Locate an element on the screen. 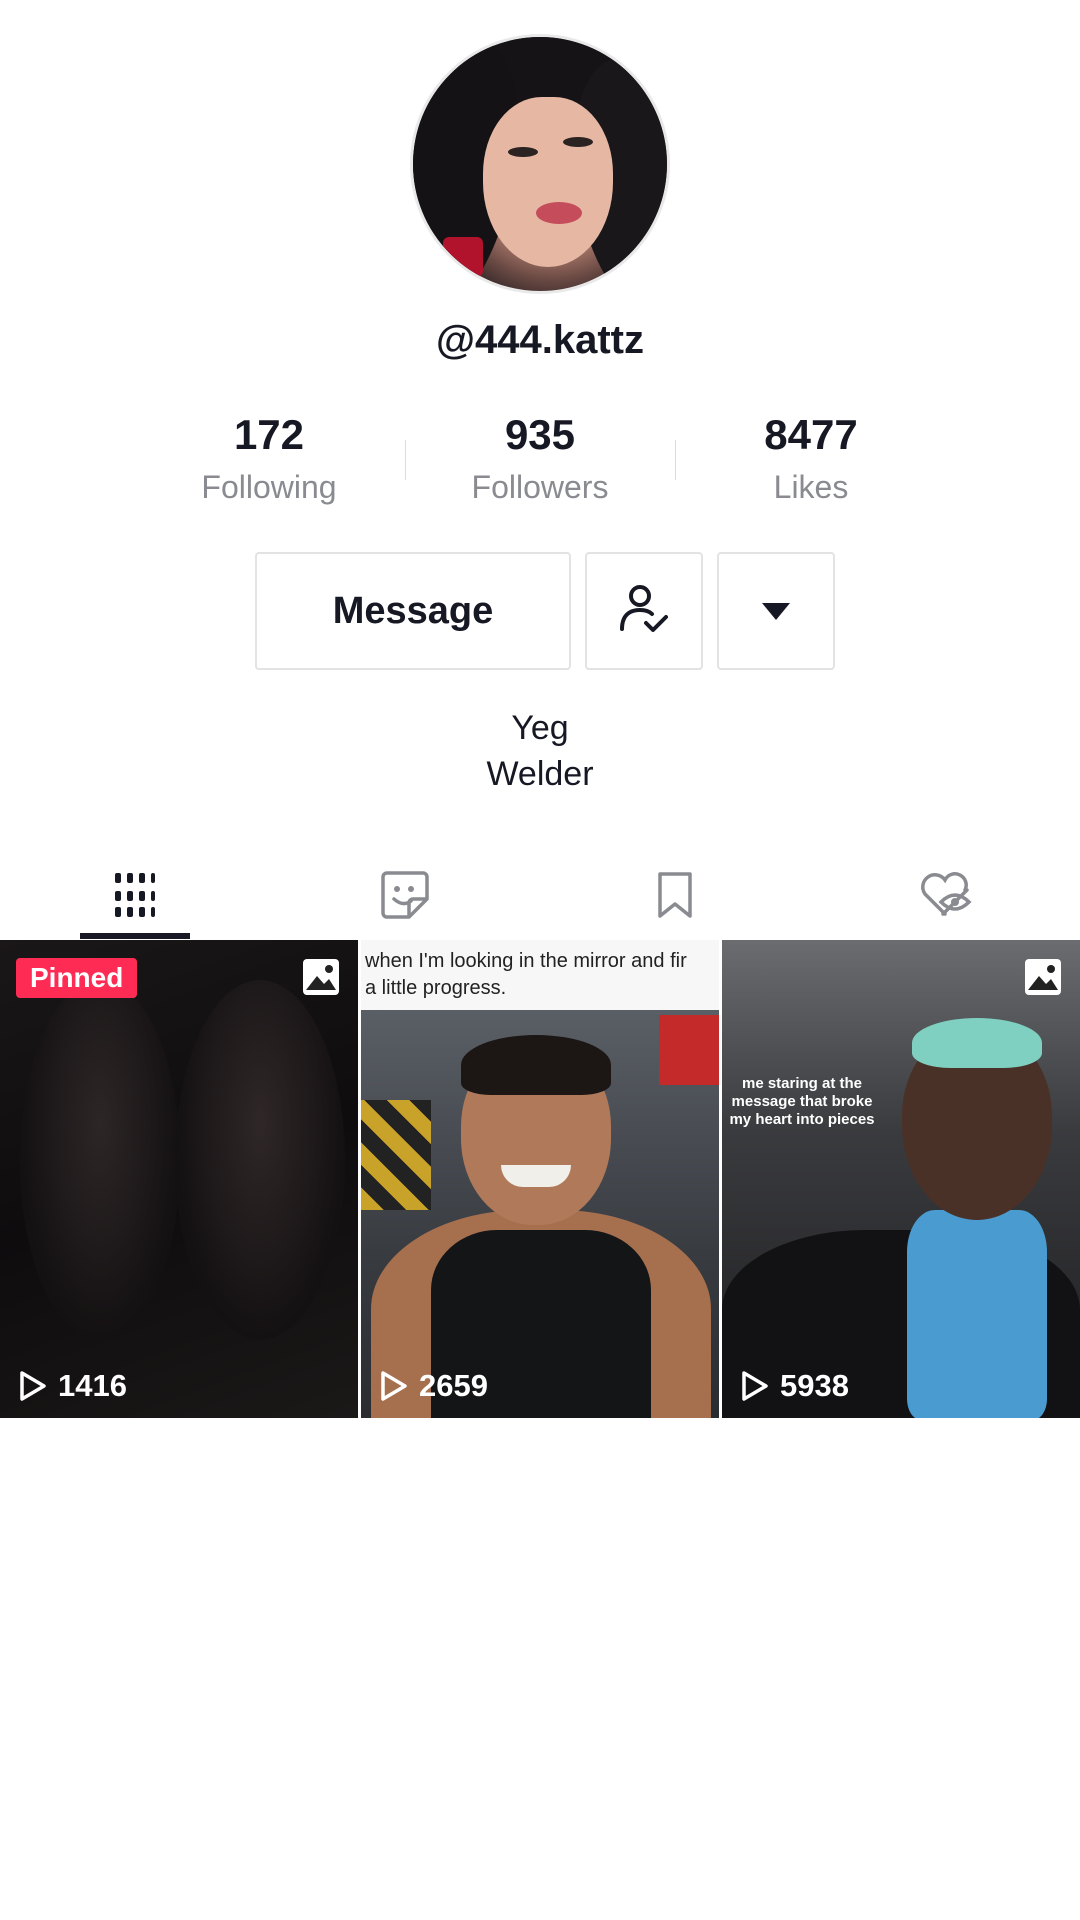 This screenshot has height=1920, width=1080. view-count-value: 2659 is located at coordinates (453, 1385).